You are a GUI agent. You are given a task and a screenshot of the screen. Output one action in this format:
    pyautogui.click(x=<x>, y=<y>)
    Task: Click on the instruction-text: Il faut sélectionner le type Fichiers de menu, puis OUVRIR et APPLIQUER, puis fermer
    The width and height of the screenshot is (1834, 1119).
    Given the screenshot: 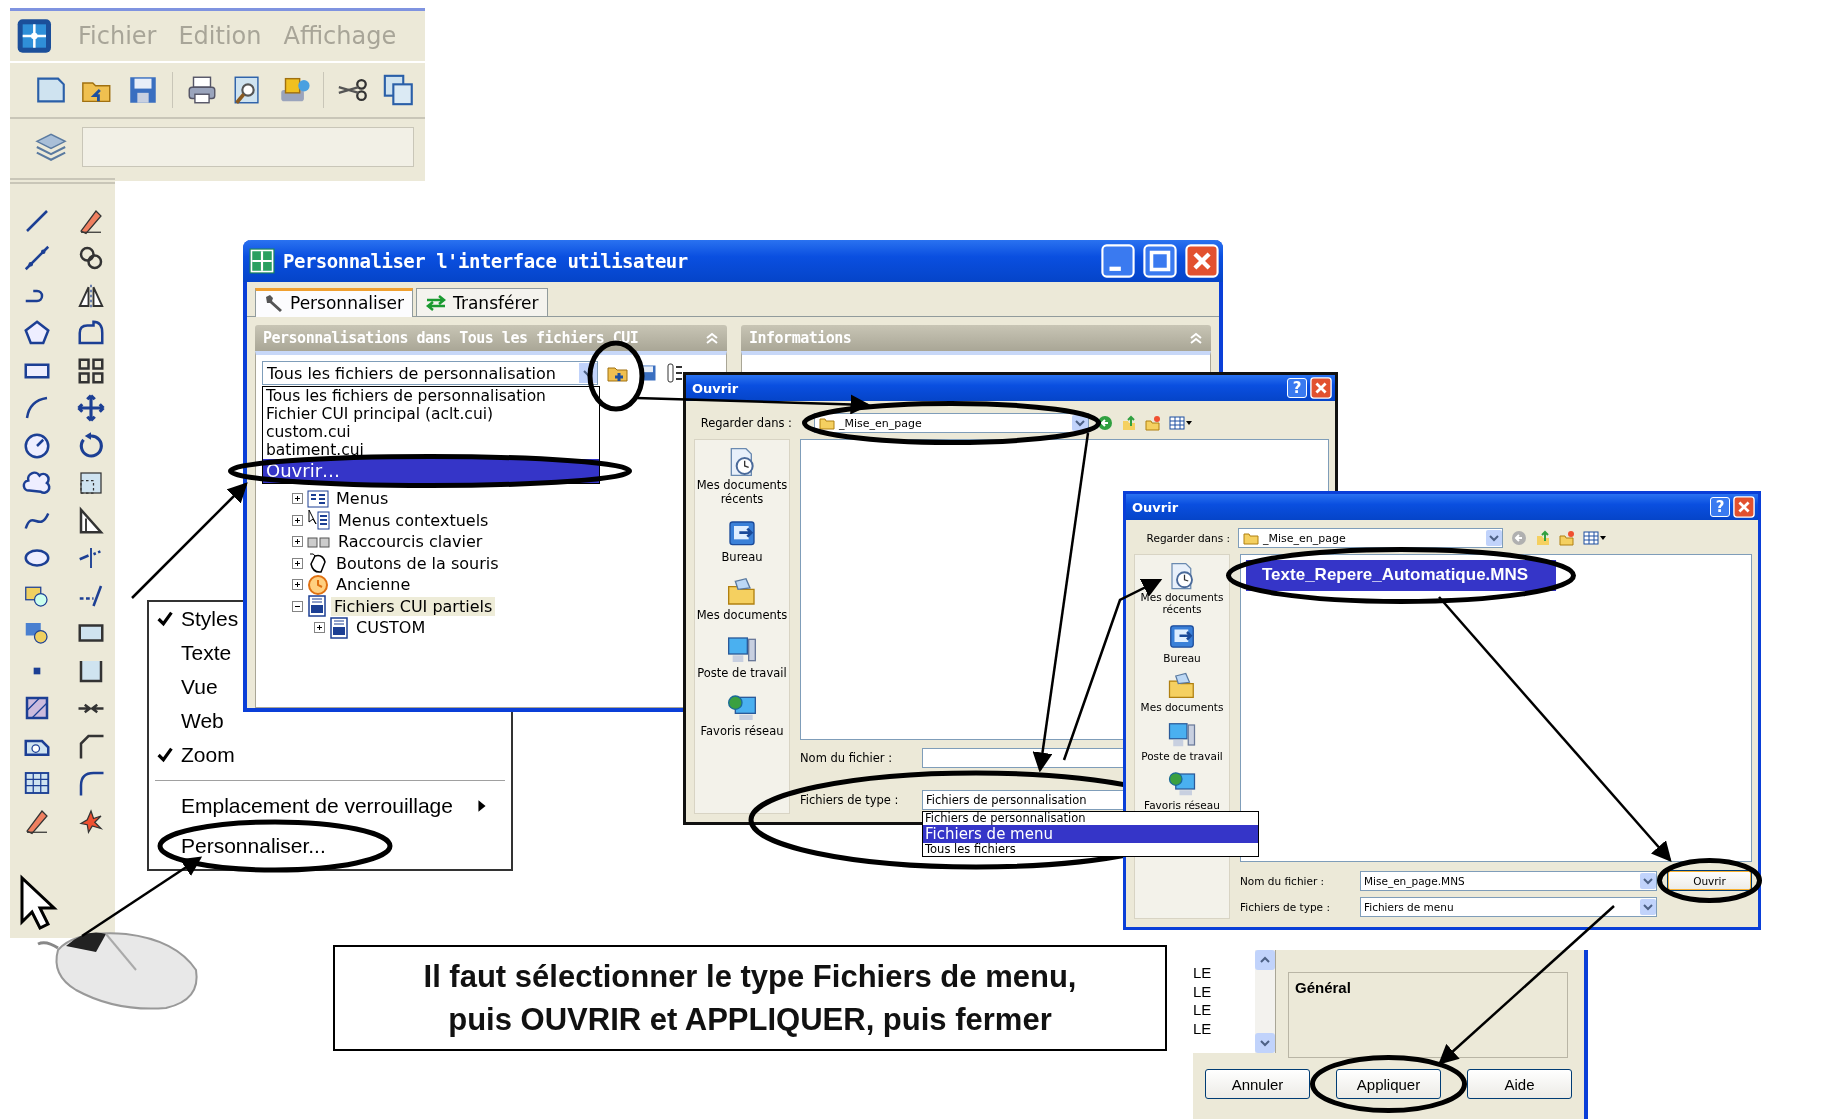 What is the action you would take?
    pyautogui.click(x=750, y=998)
    